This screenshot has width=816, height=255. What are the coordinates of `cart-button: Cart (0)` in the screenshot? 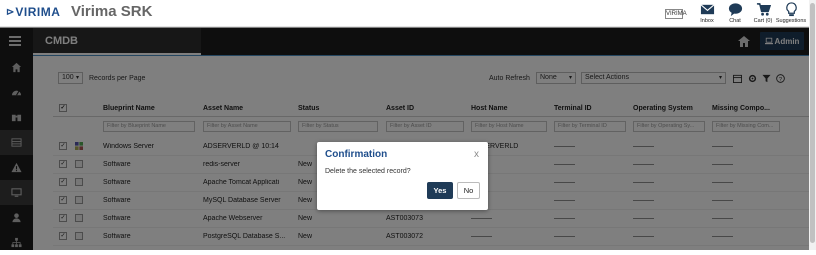 It's located at (763, 12).